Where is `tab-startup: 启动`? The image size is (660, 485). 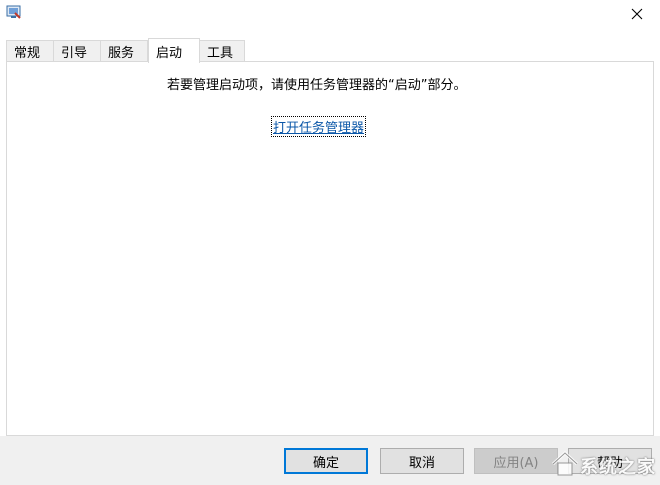
tab-startup: 启动 is located at coordinates (174, 50).